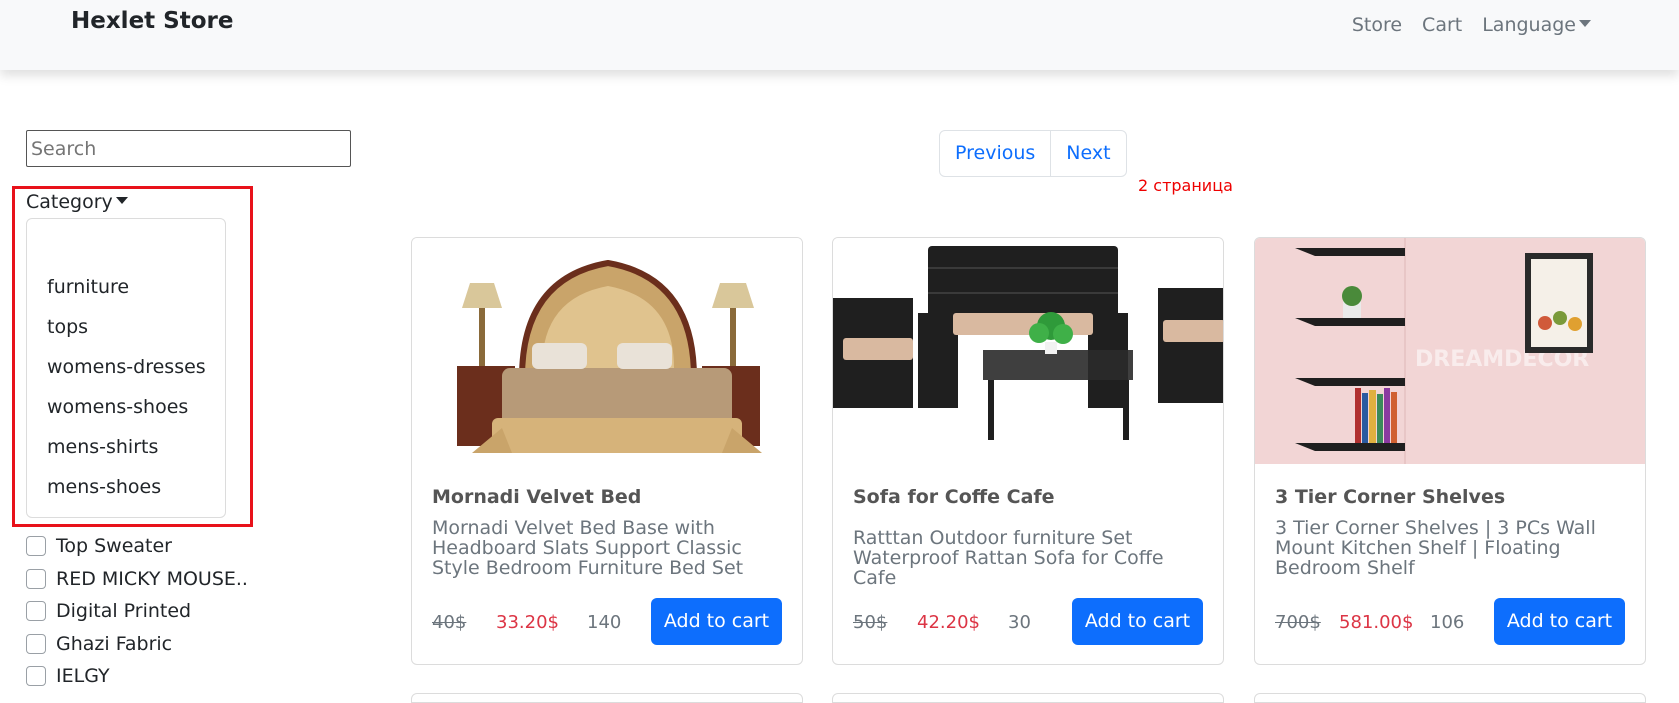  What do you see at coordinates (537, 497) in the screenshot?
I see `product-title: Mornadi Velvet Bed` at bounding box center [537, 497].